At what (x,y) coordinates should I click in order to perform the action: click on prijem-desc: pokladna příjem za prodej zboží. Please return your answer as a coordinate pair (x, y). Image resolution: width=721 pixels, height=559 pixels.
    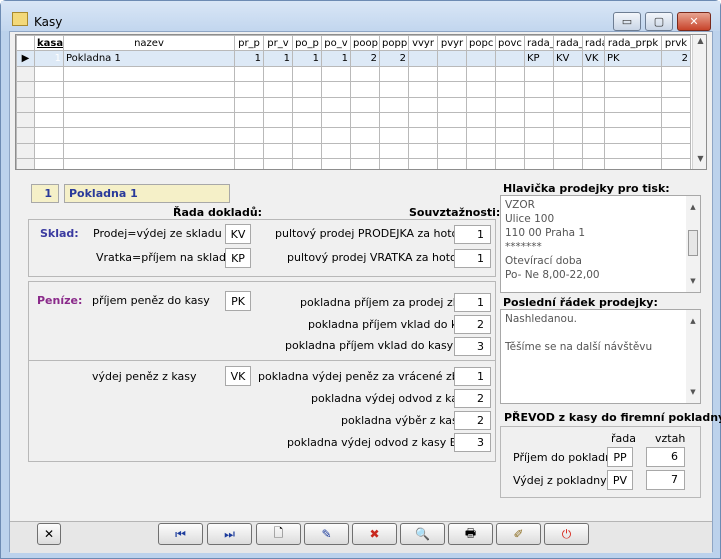
    Looking at the image, I should click on (388, 302).